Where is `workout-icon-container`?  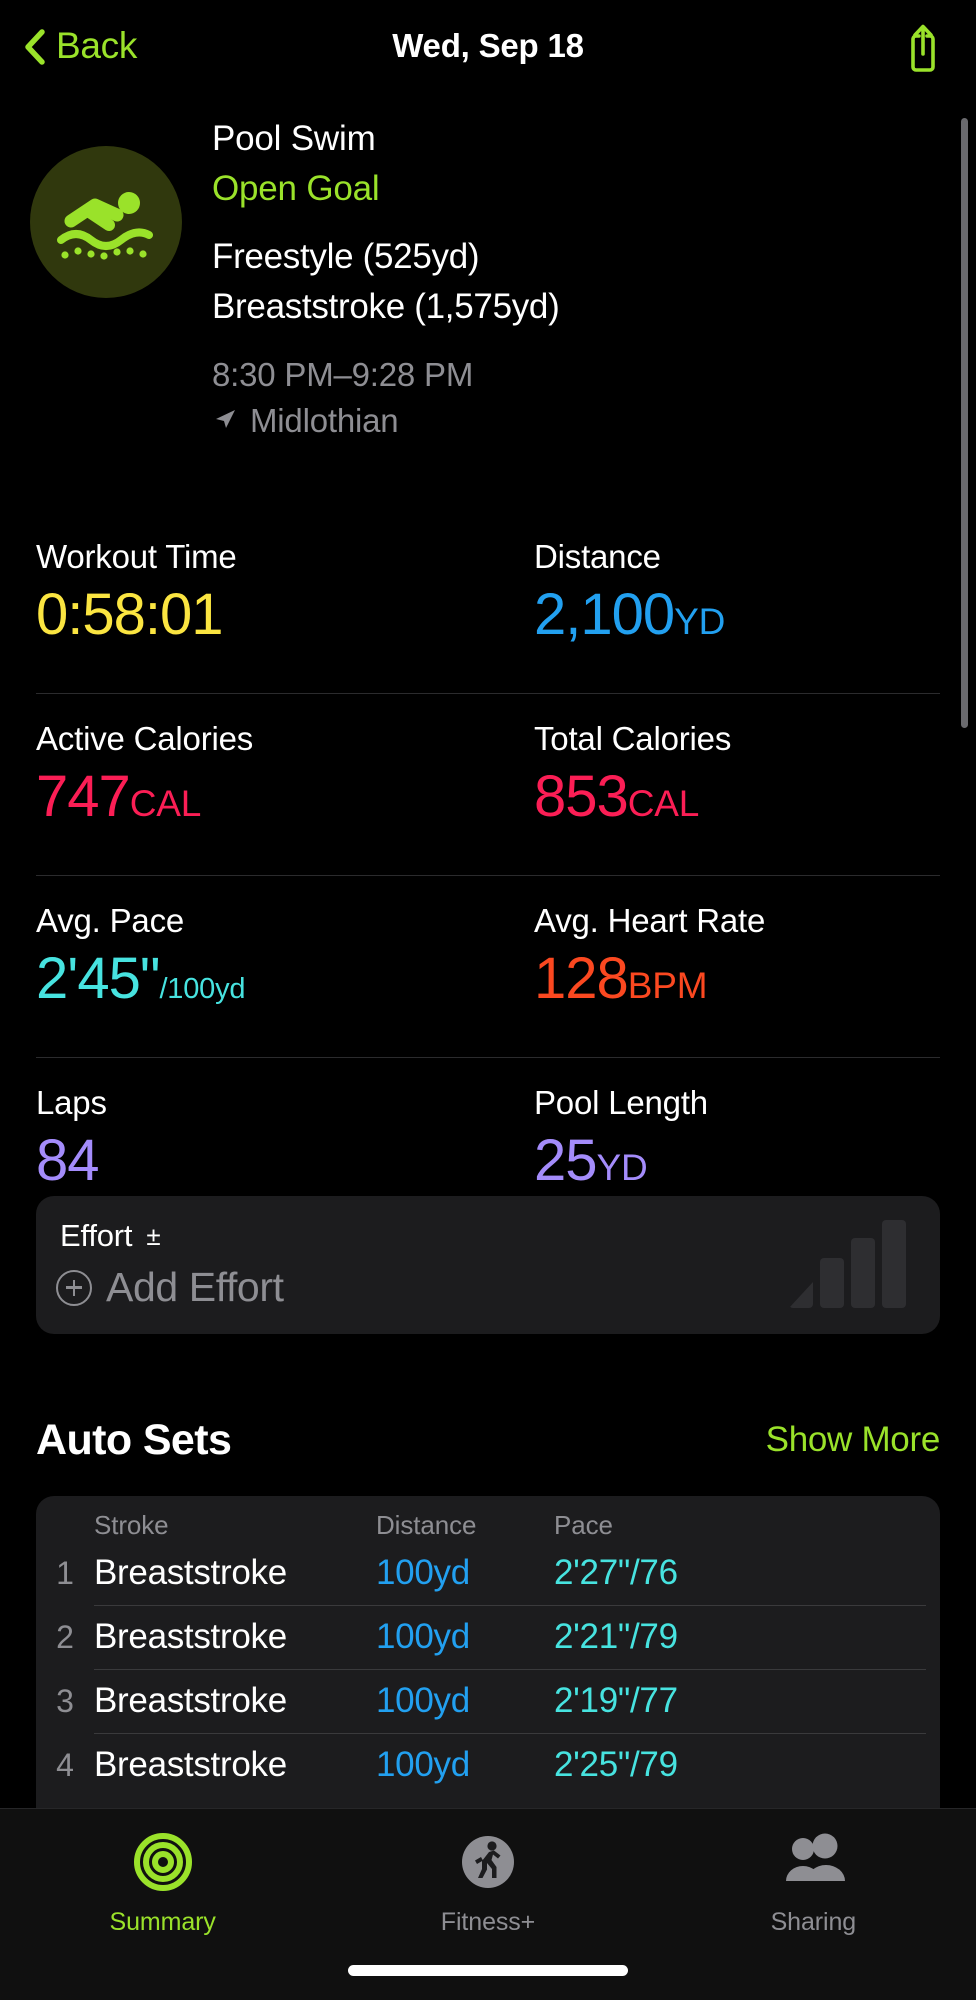 workout-icon-container is located at coordinates (106, 277).